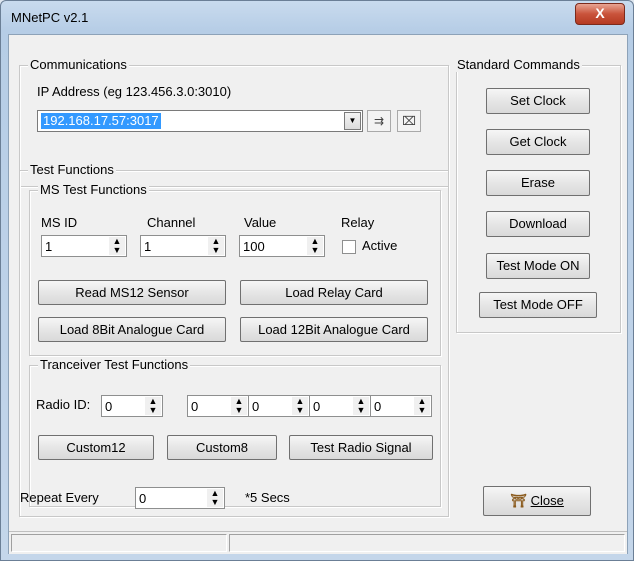  I want to click on test-radio-signal-button: Test Radio Signal, so click(361, 447).